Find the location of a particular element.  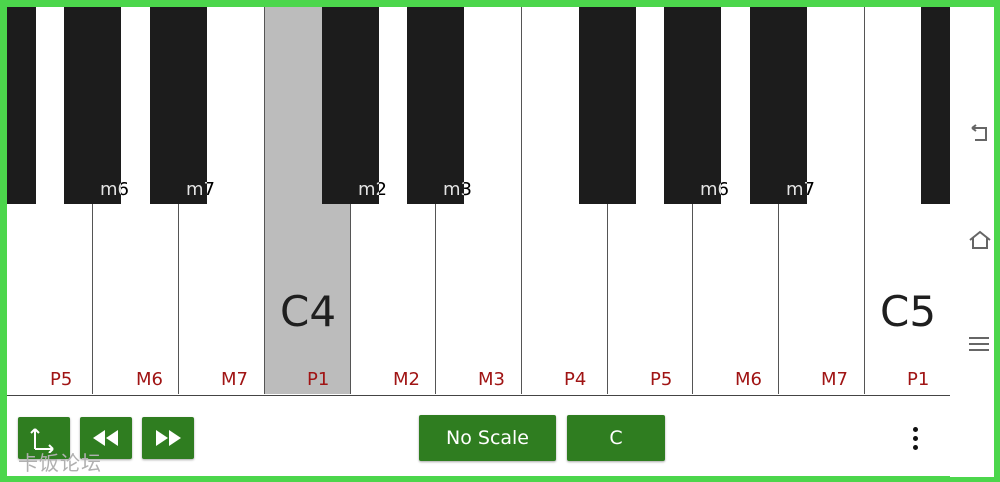

interval-label: m2 is located at coordinates (372, 189).